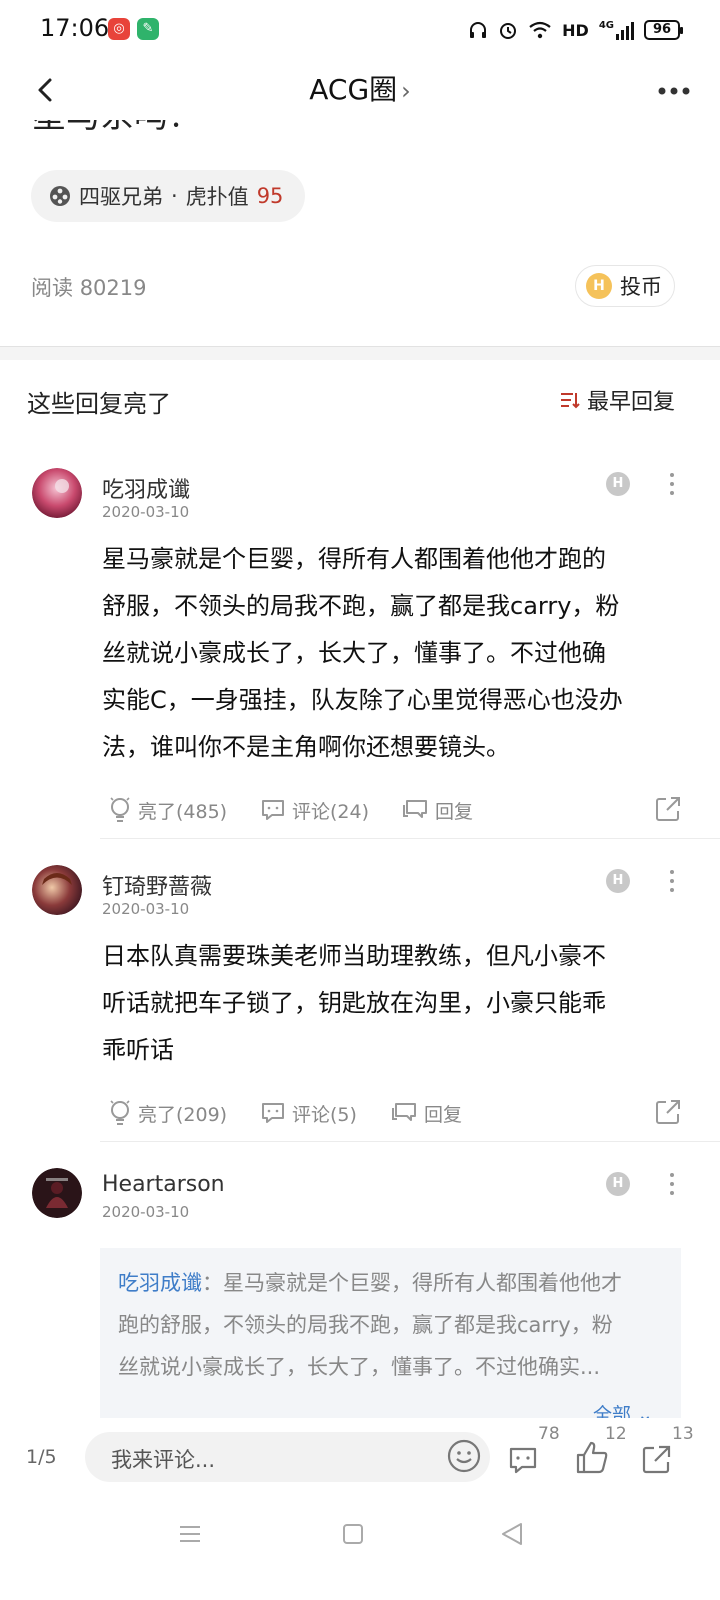 The image size is (720, 1600). What do you see at coordinates (75, 28) in the screenshot?
I see `status-time: 17:06` at bounding box center [75, 28].